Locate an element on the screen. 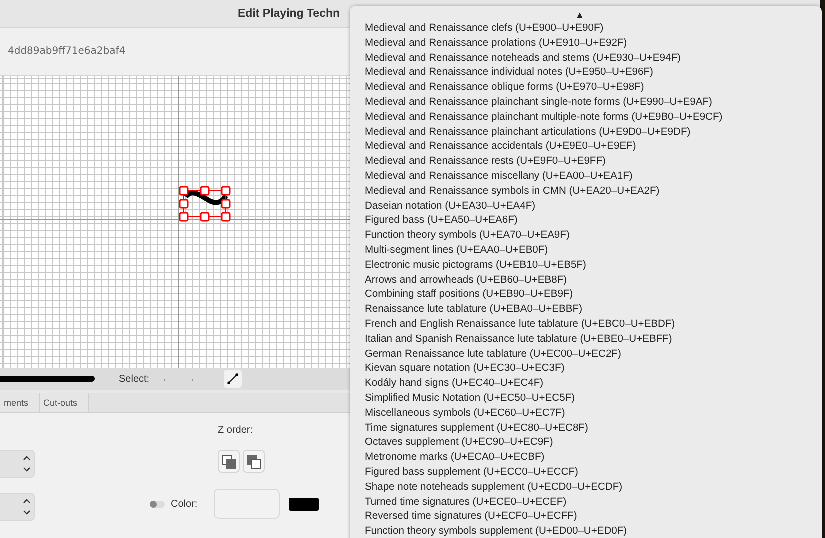 Image resolution: width=825 pixels, height=538 pixels. menu-item: Function theory symbols supplement (U+ED00–U+ED0F) is located at coordinates (593, 531).